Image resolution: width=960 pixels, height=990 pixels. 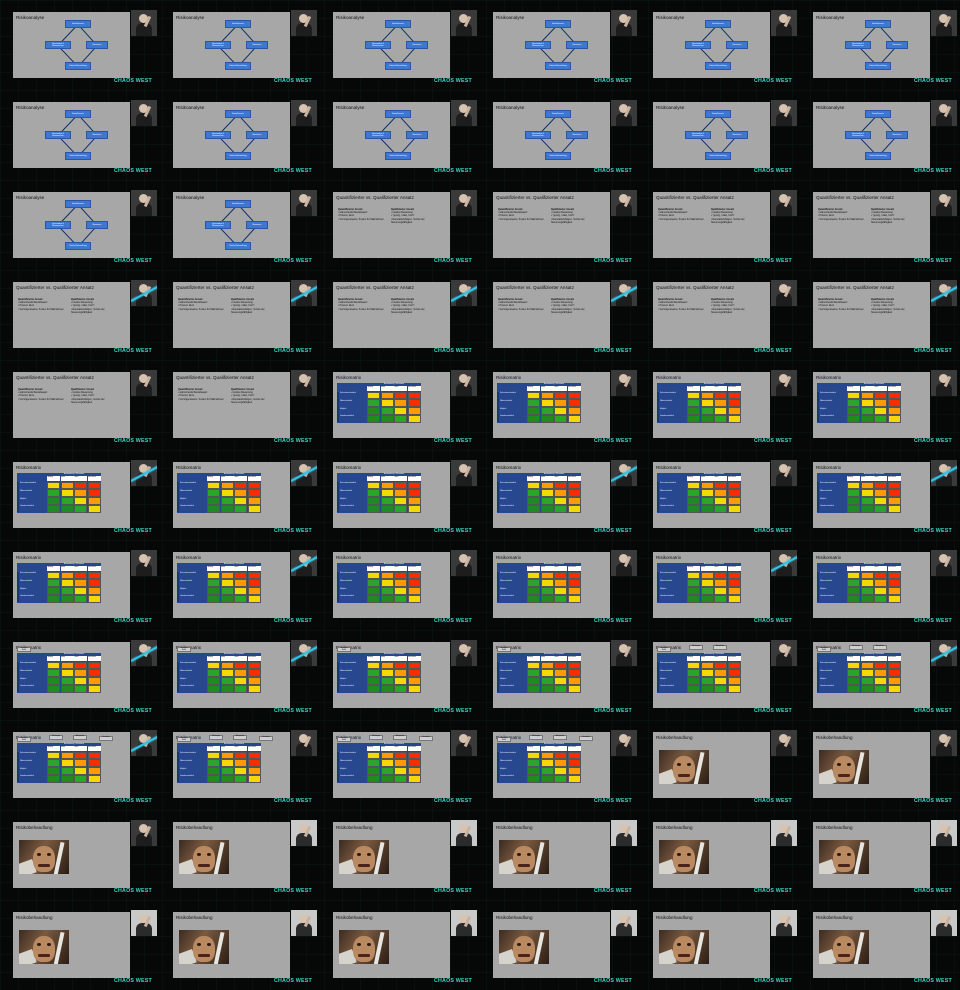 What do you see at coordinates (859, 857) in the screenshot?
I see `image-blade` at bounding box center [859, 857].